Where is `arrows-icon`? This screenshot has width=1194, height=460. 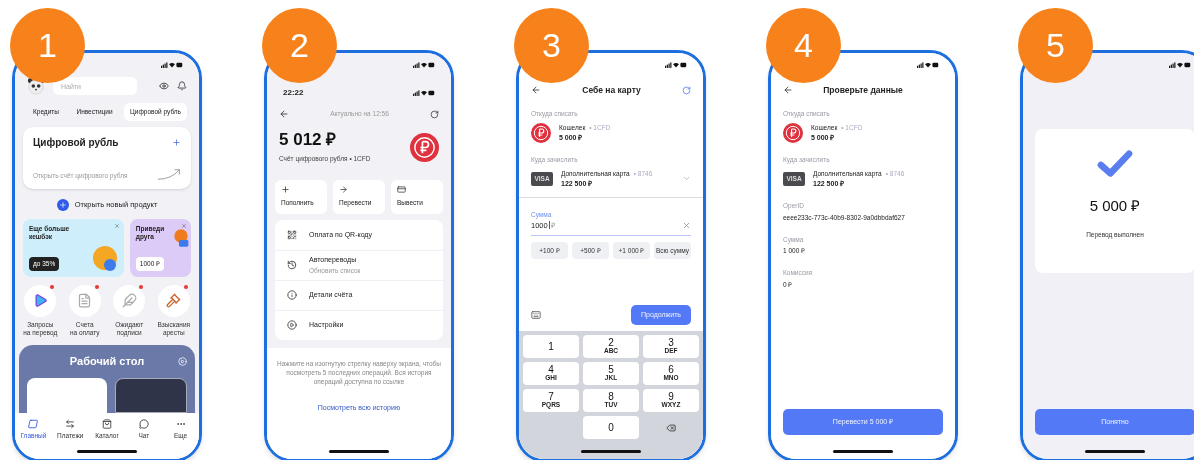 arrows-icon is located at coordinates (70, 424).